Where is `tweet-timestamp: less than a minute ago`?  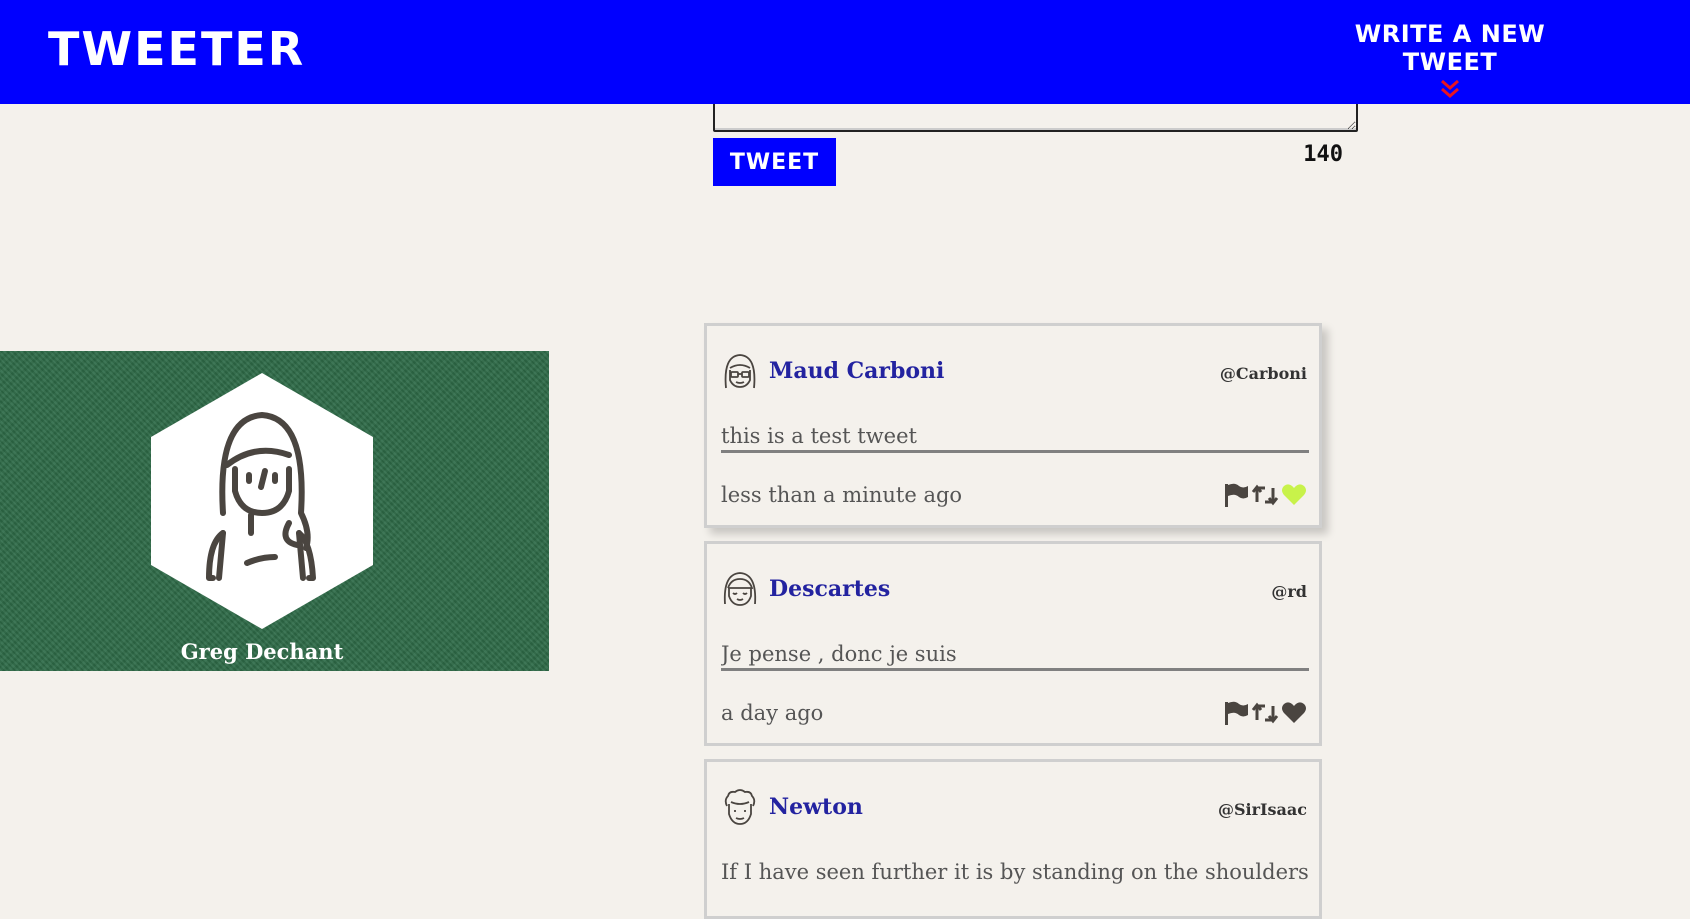 tweet-timestamp: less than a minute ago is located at coordinates (842, 495).